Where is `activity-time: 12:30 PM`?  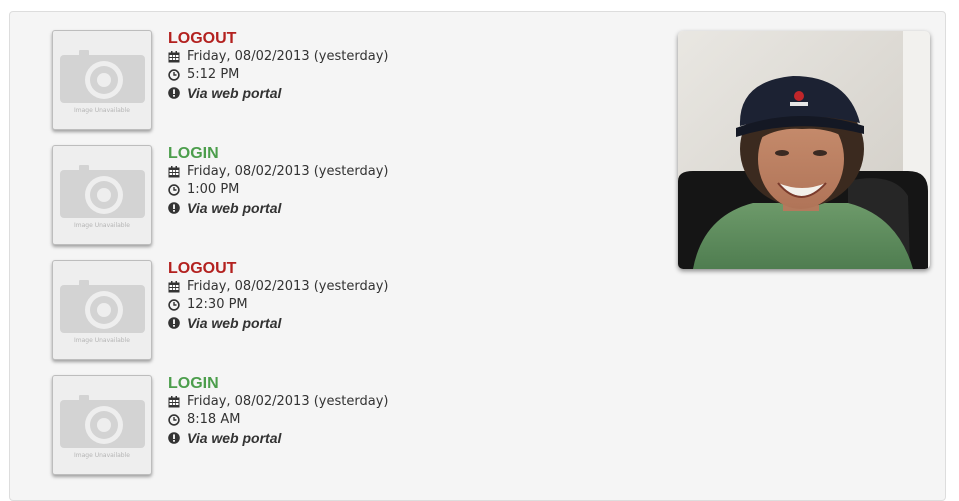
activity-time: 12:30 PM is located at coordinates (217, 304).